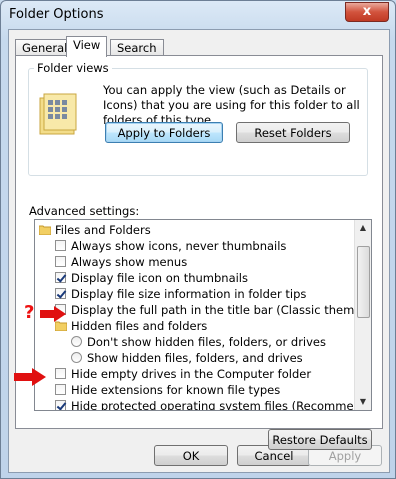 This screenshot has height=479, width=396. I want to click on scroll-down-icon: ▼, so click(363, 402).